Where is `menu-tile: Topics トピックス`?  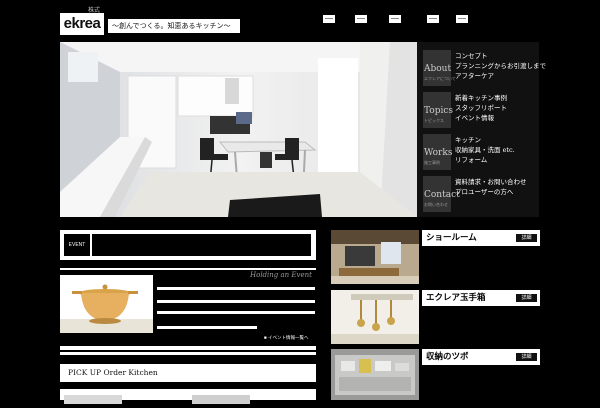 menu-tile: Topics トピックス is located at coordinates (438, 110).